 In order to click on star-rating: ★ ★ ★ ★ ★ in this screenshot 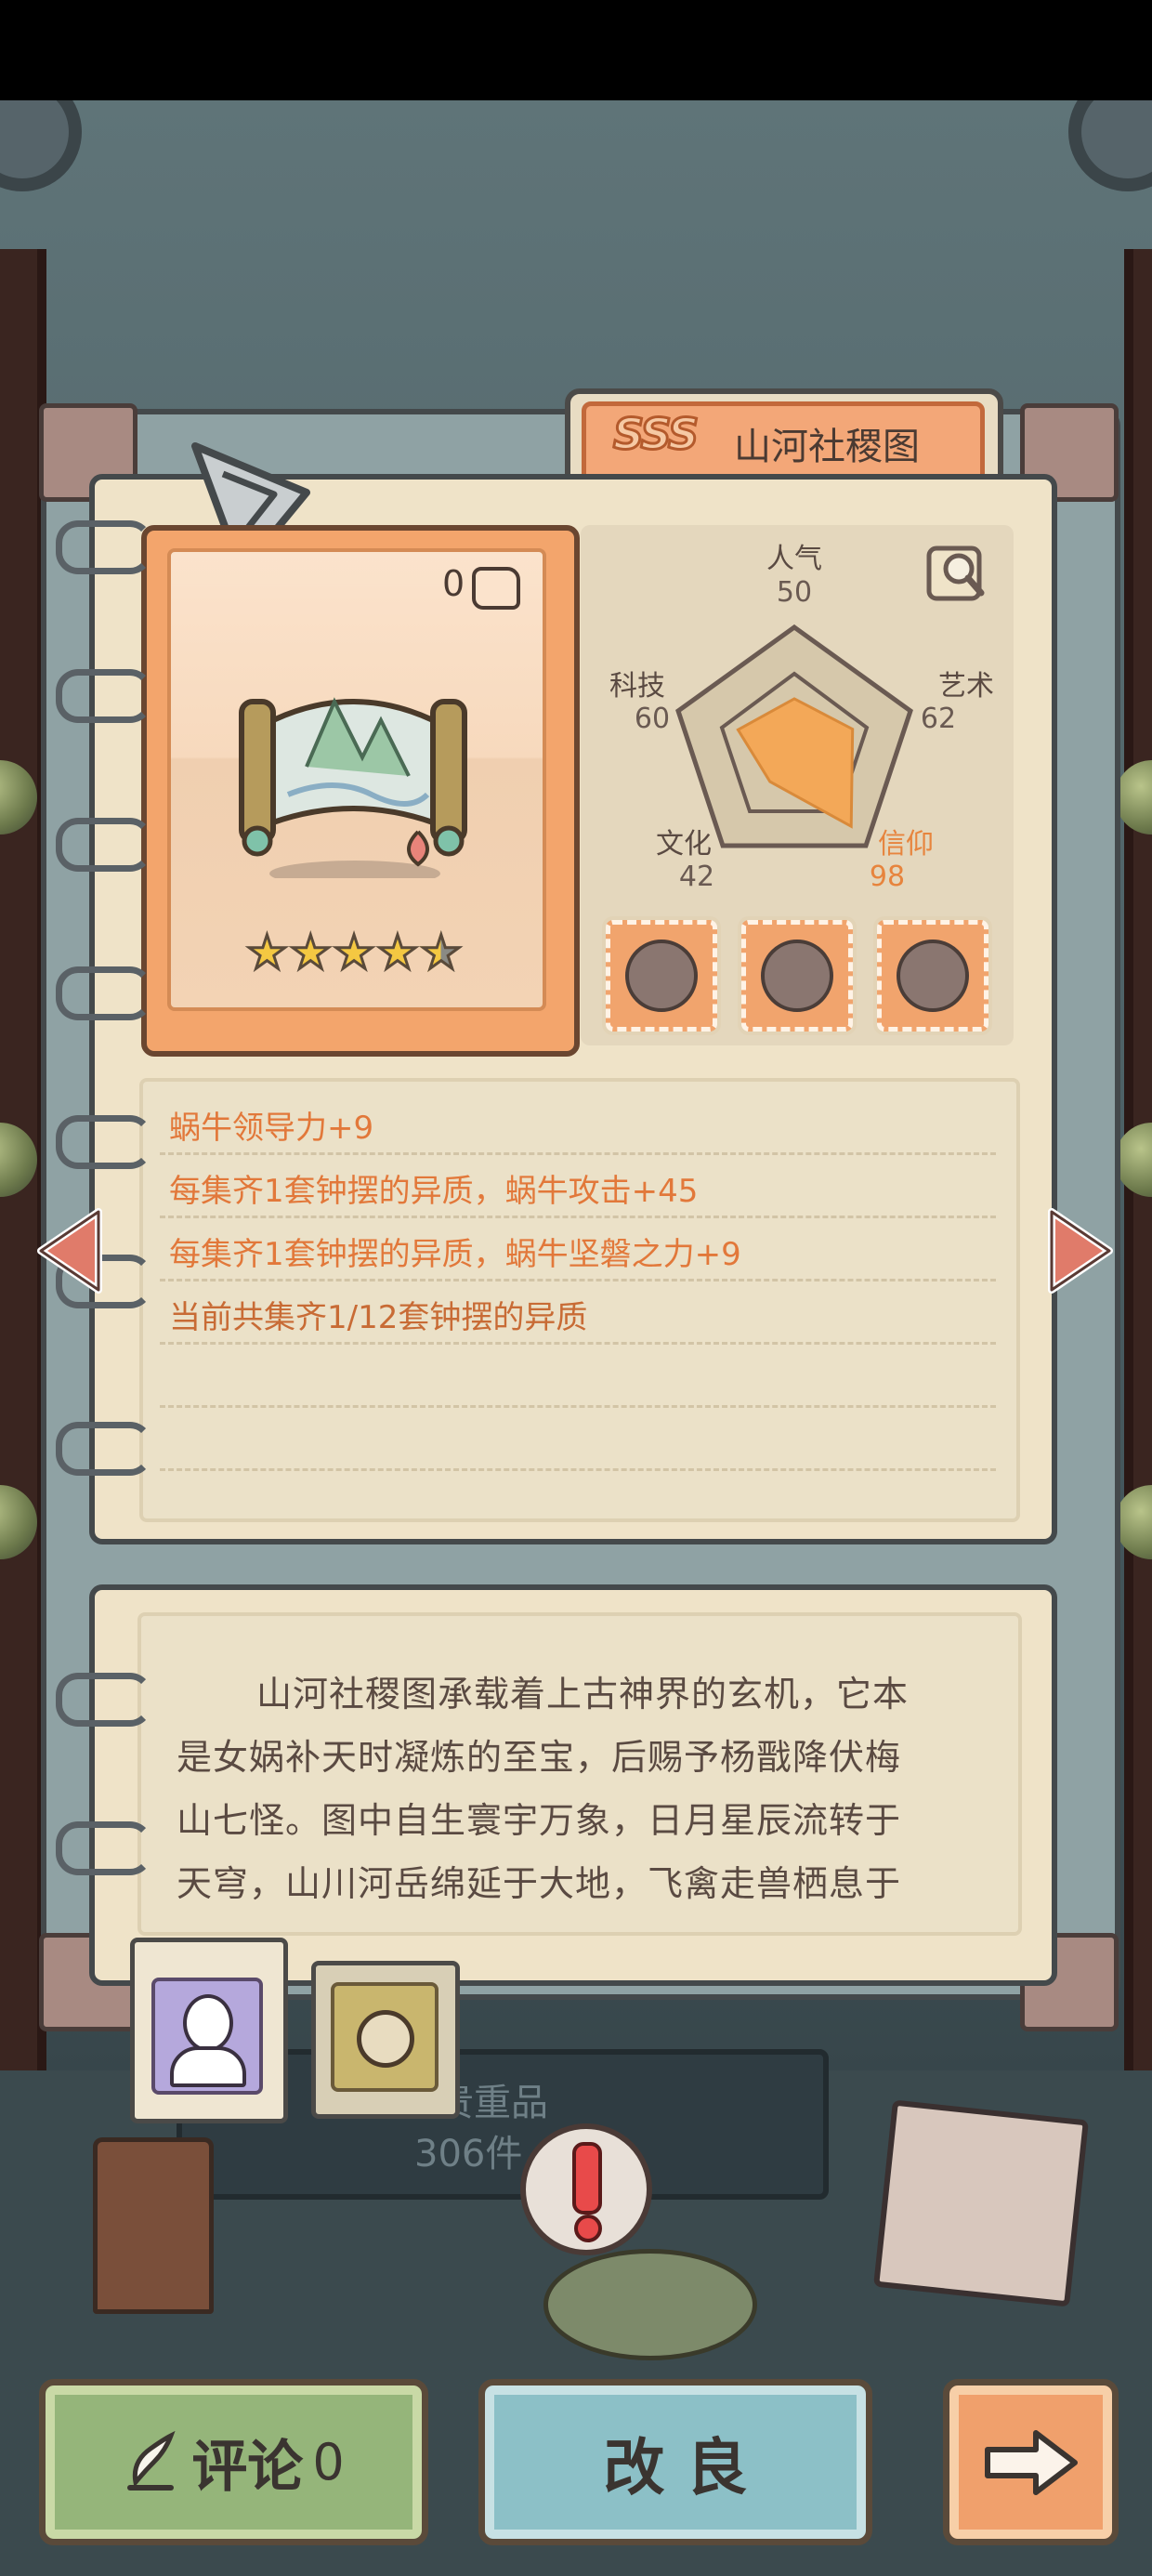, I will do `click(354, 952)`.